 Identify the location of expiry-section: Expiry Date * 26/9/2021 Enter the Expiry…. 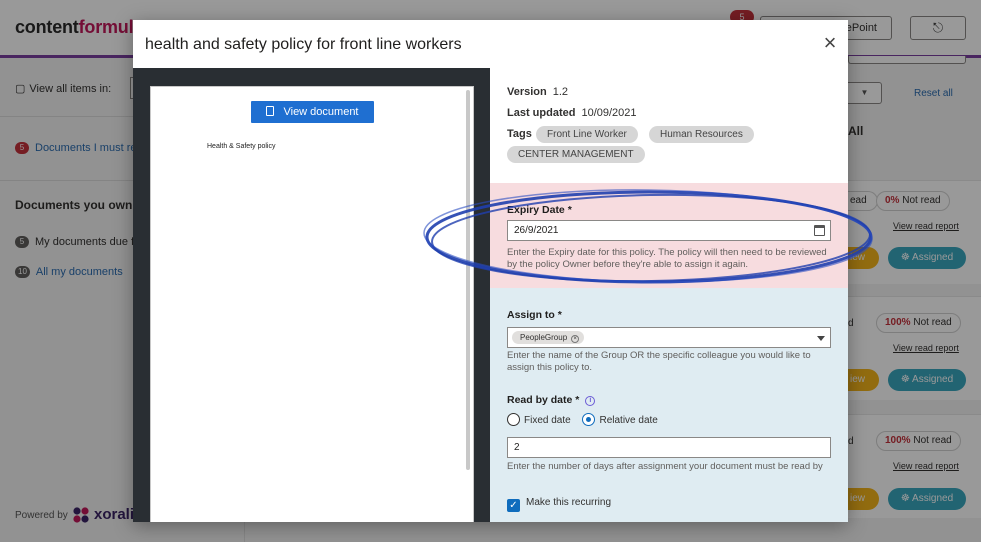
(669, 235).